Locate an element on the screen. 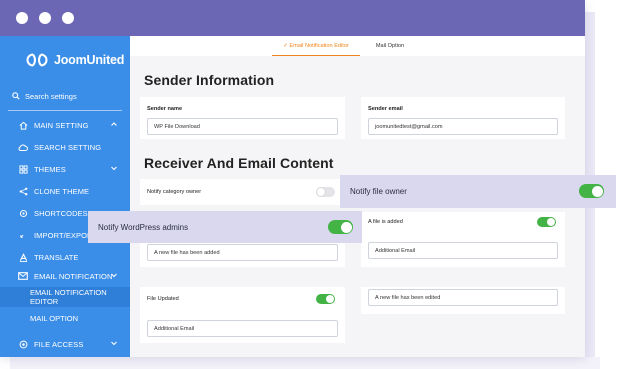 This screenshot has height=369, width=630. search-divider is located at coordinates (65, 110).